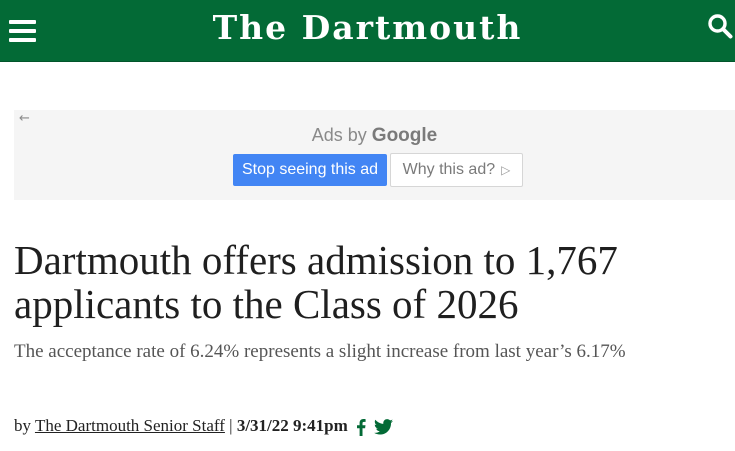  I want to click on google-logo: Google, so click(404, 135).